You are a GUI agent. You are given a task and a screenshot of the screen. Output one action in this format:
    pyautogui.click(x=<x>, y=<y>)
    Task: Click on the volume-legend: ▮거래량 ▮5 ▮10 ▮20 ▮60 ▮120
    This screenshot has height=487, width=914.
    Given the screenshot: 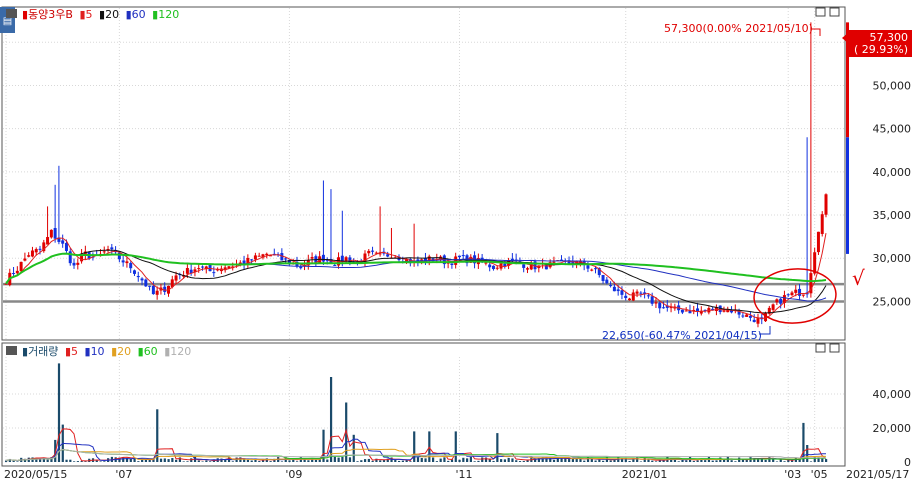 What is the action you would take?
    pyautogui.click(x=106, y=351)
    